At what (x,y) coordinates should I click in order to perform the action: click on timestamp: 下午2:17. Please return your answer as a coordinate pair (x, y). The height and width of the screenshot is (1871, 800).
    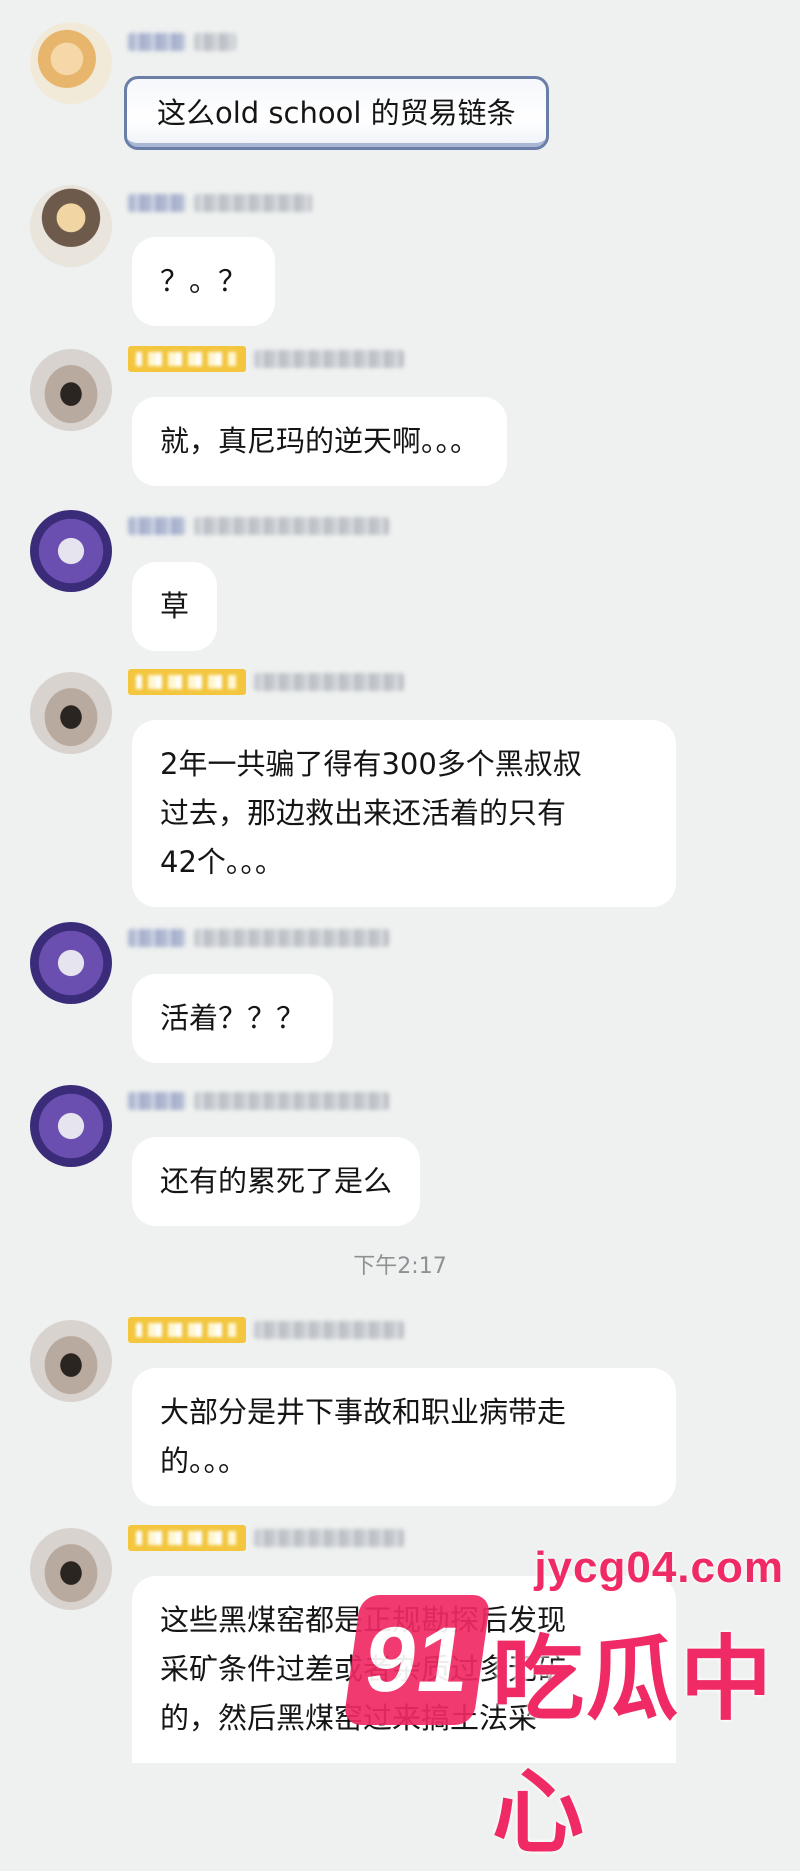
    Looking at the image, I should click on (400, 1266).